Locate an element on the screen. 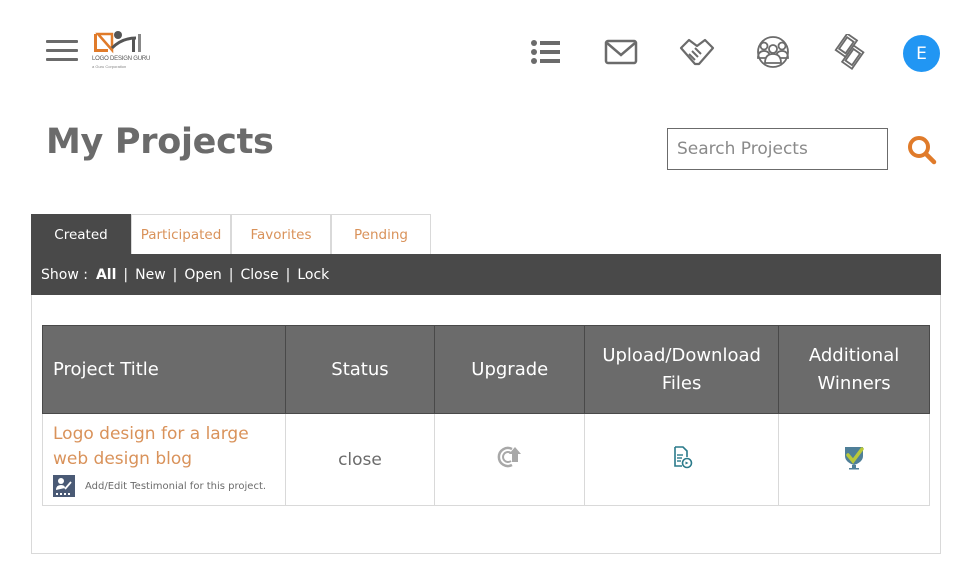  winner-badge-icon is located at coordinates (854, 458).